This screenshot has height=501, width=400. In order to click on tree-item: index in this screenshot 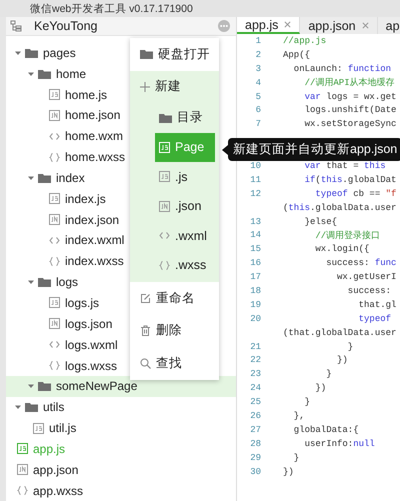, I will do `click(47, 178)`.